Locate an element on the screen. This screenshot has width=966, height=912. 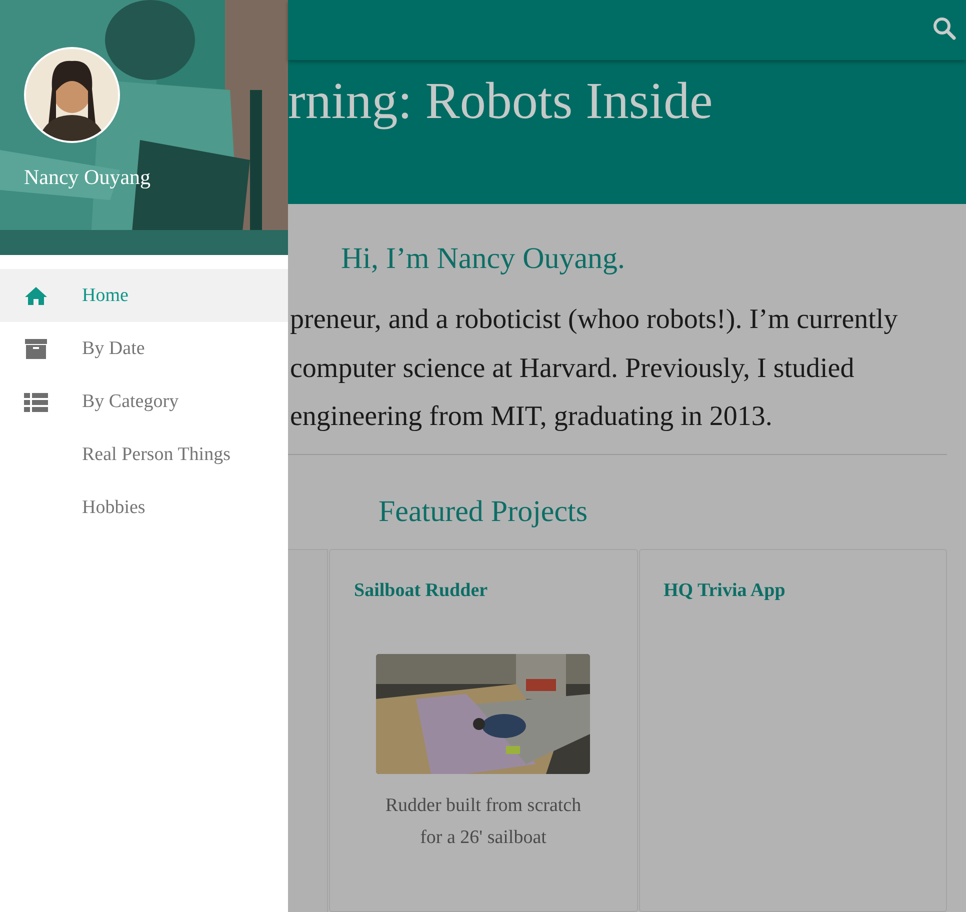
archive-icon is located at coordinates (36, 349).